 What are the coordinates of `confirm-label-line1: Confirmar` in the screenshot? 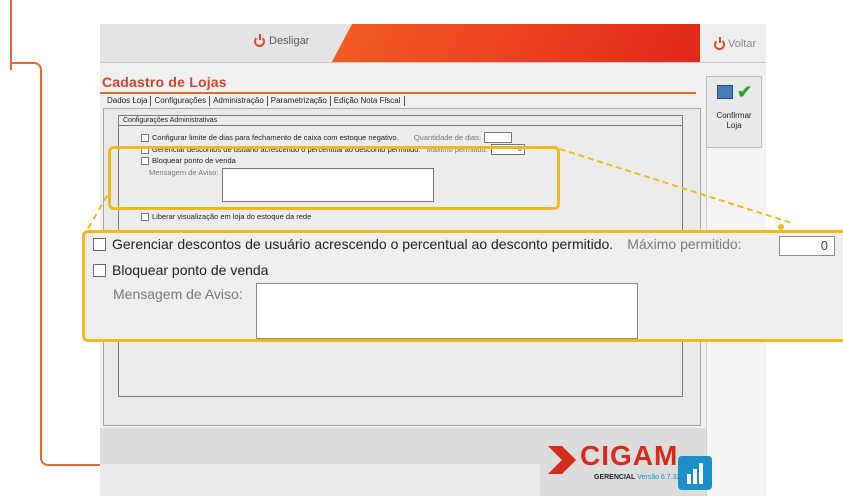 It's located at (734, 115).